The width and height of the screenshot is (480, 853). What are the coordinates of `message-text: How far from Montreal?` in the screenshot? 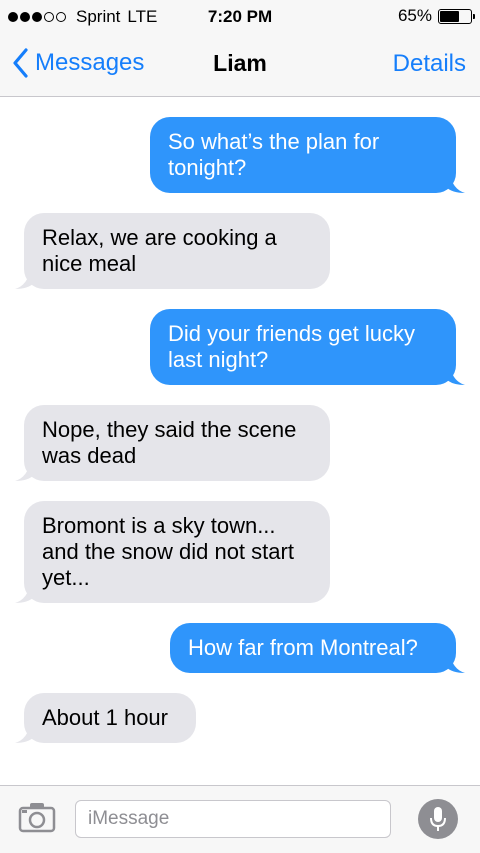 It's located at (303, 647).